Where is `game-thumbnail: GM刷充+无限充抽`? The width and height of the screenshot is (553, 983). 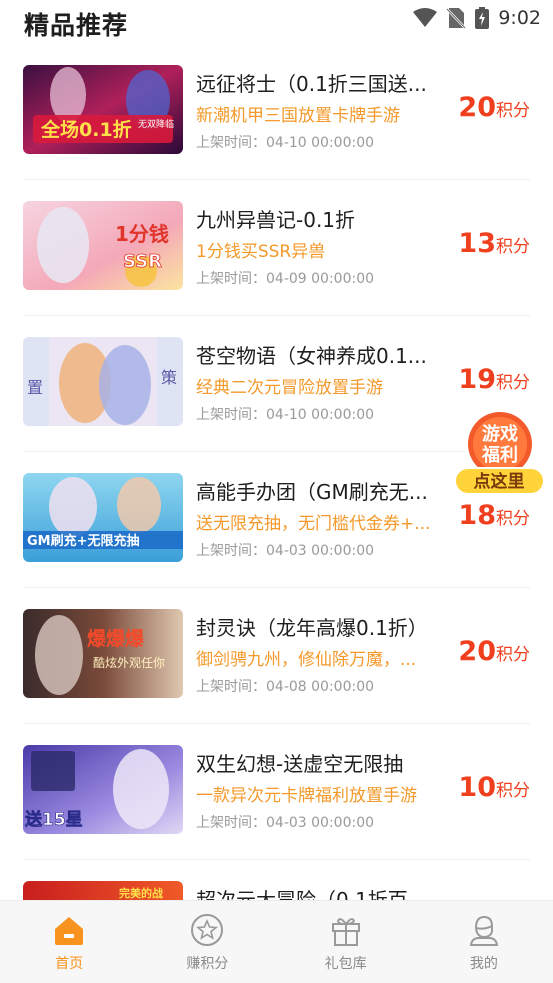 game-thumbnail: GM刷充+无限充抽 is located at coordinates (103, 517).